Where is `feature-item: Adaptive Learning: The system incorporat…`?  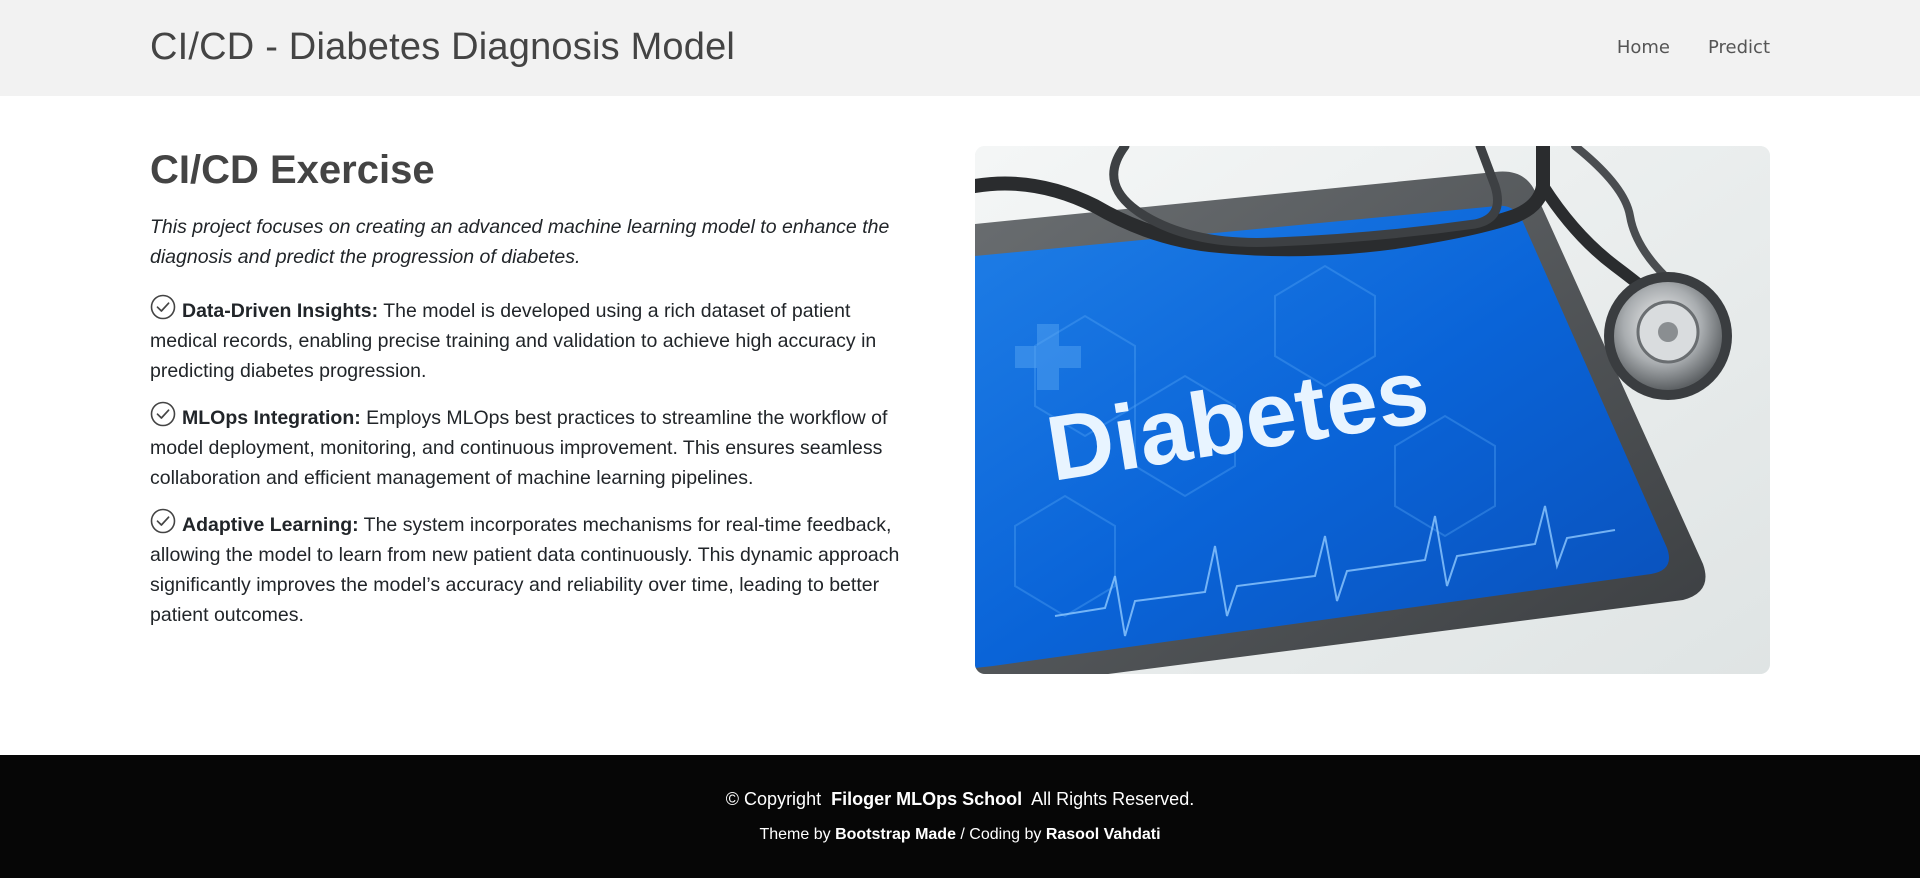 feature-item: Adaptive Learning: The system incorporat… is located at coordinates (535, 569).